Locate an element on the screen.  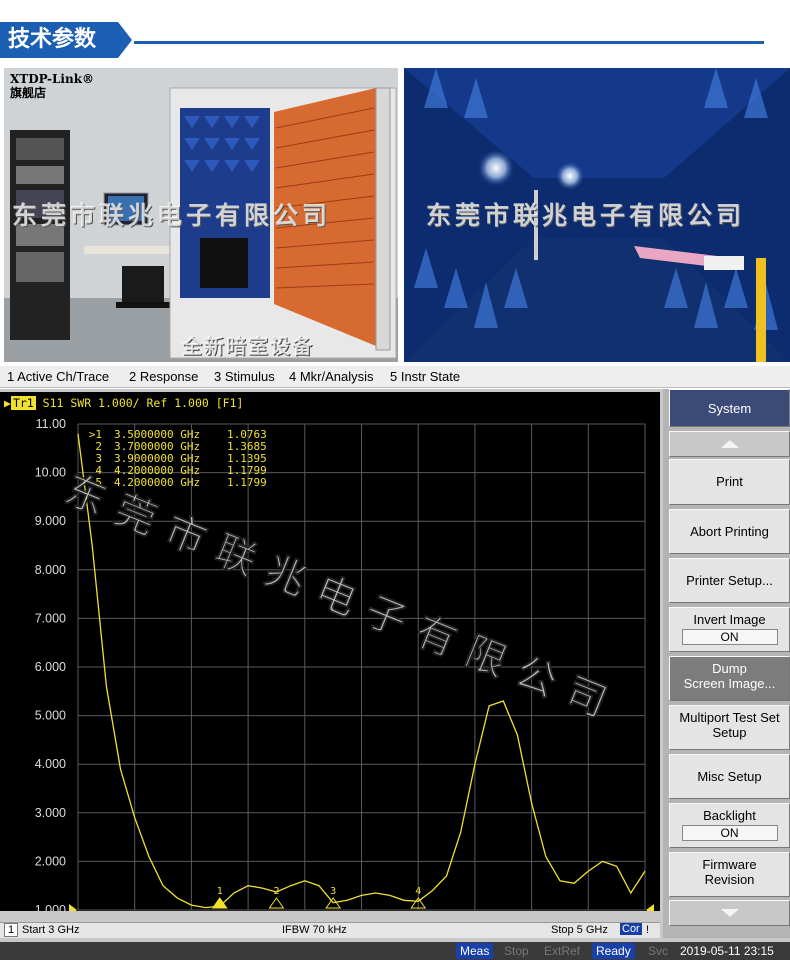
ready-indicator: Ready is located at coordinates (613, 951).